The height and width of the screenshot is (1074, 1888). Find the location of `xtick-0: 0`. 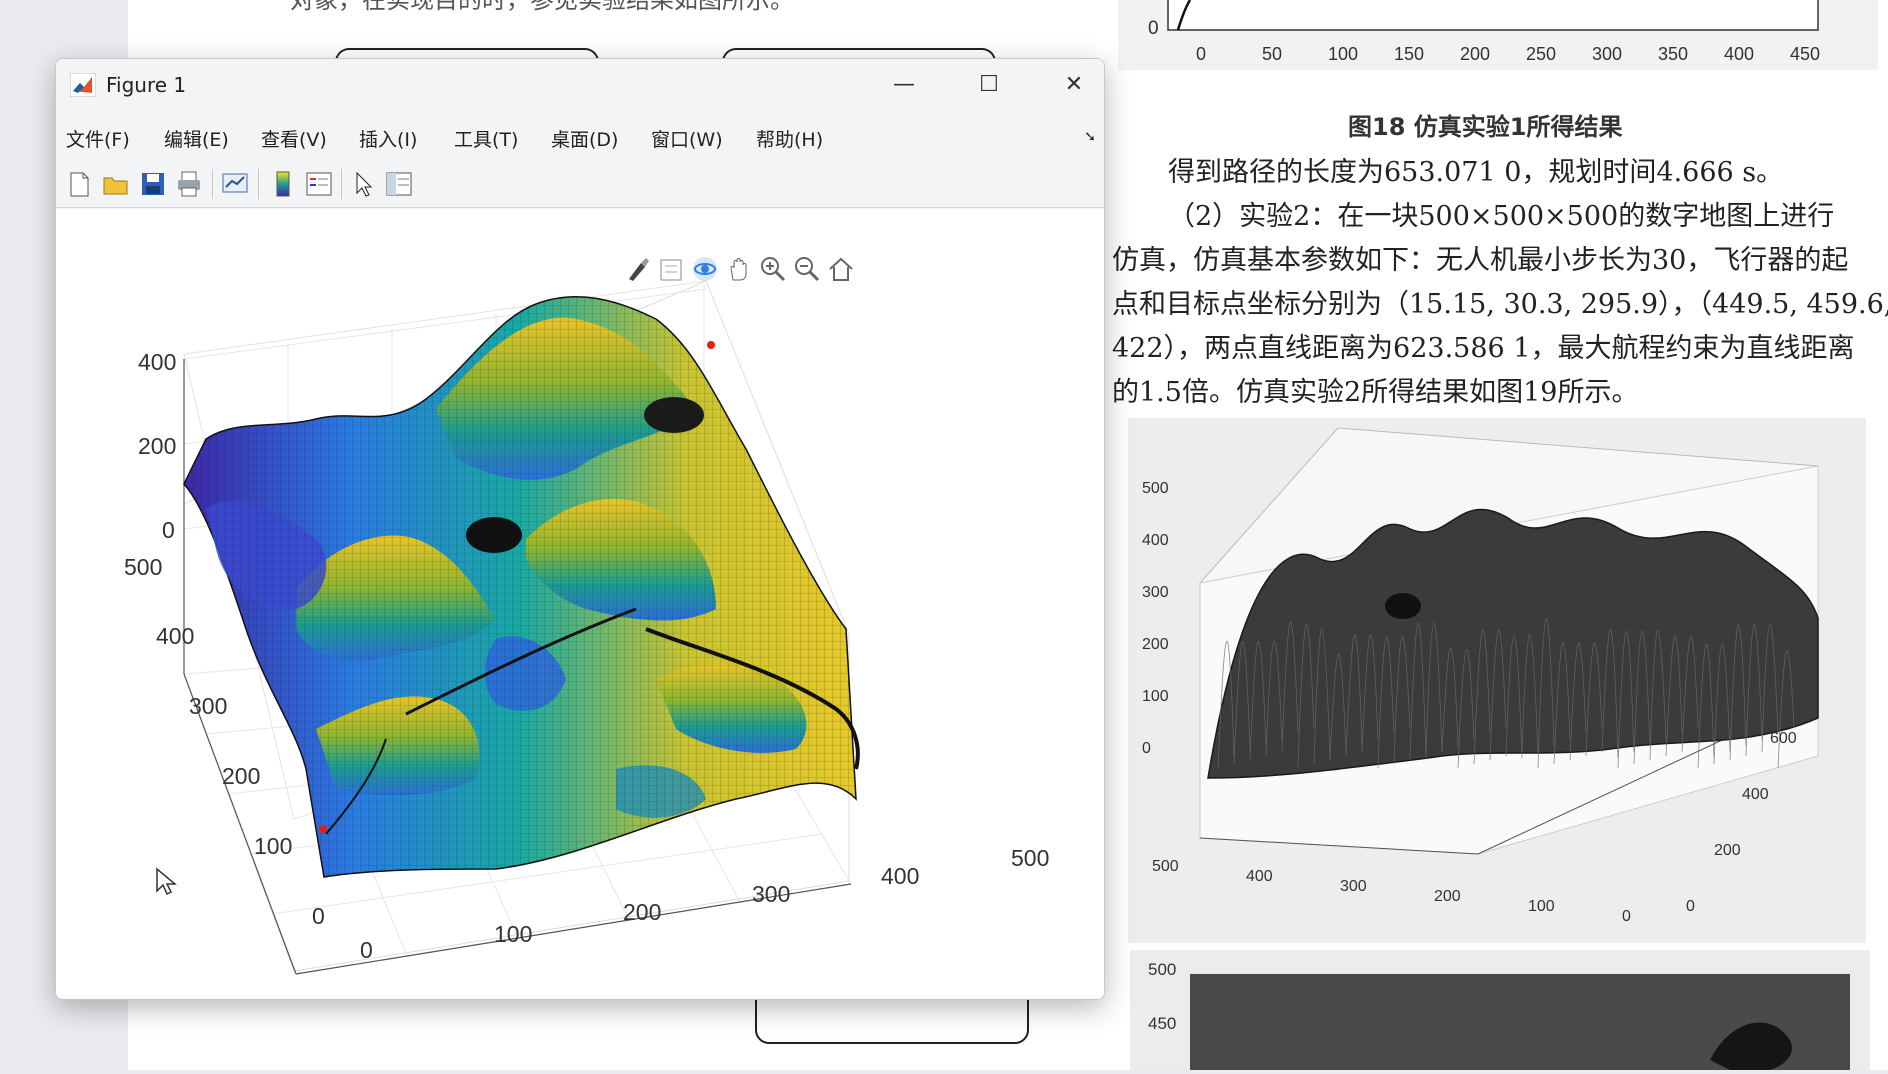

xtick-0: 0 is located at coordinates (366, 950).